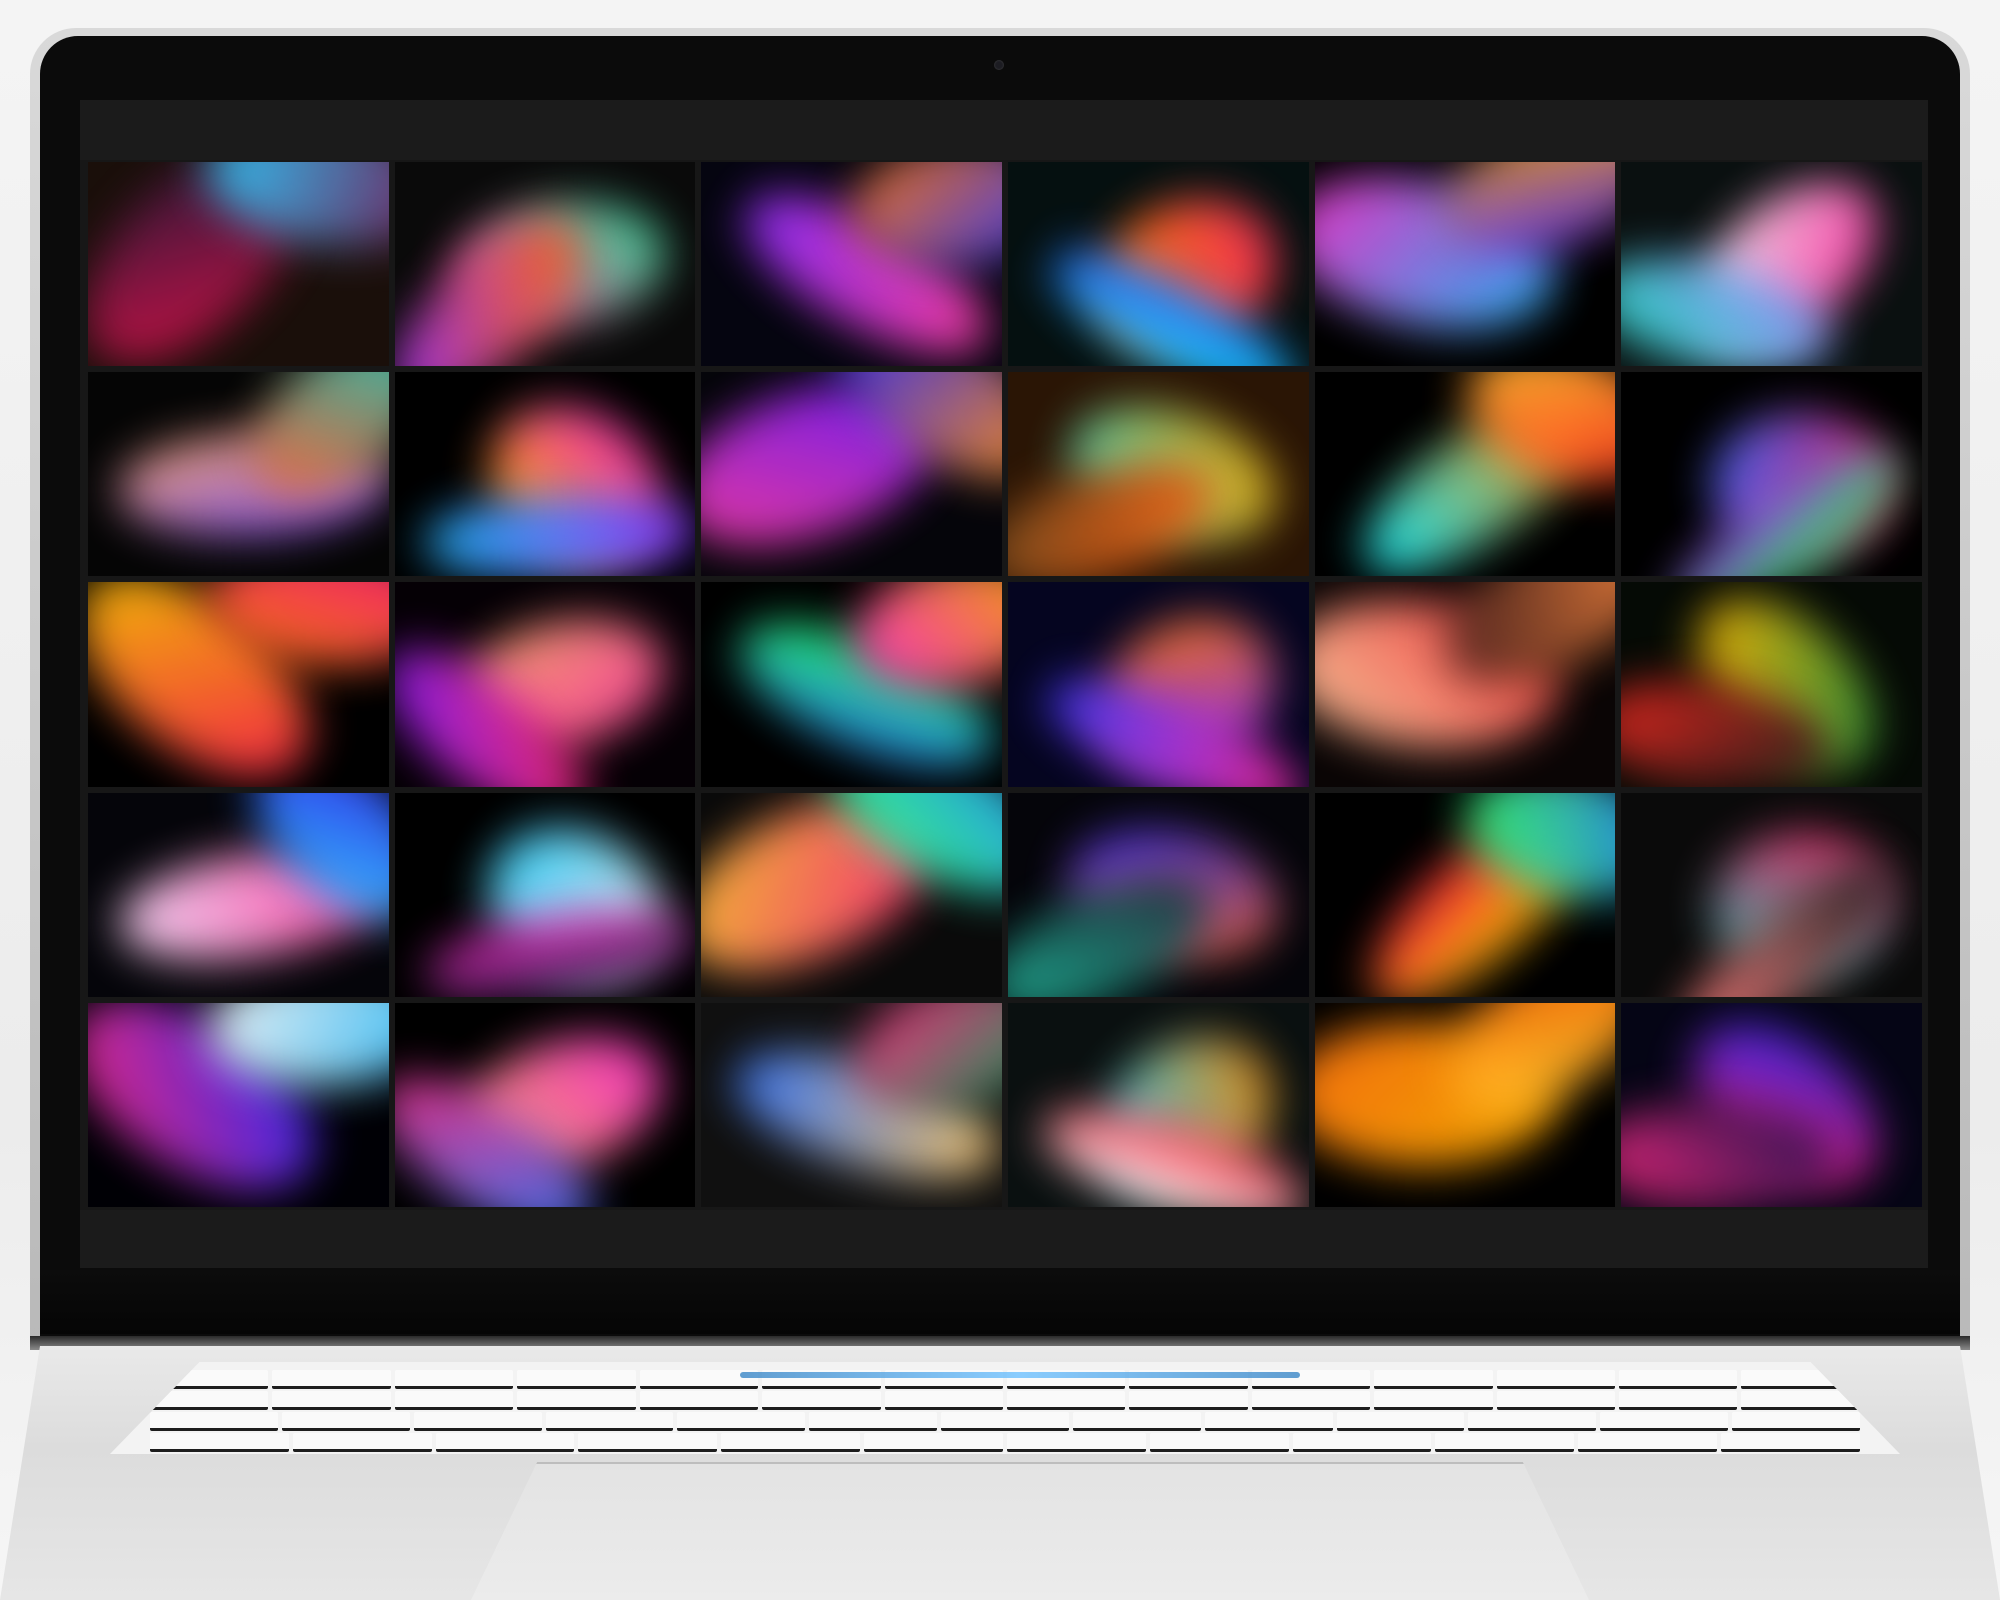 This screenshot has width=2000, height=1600. I want to click on lower-bezel, so click(1000, 1302).